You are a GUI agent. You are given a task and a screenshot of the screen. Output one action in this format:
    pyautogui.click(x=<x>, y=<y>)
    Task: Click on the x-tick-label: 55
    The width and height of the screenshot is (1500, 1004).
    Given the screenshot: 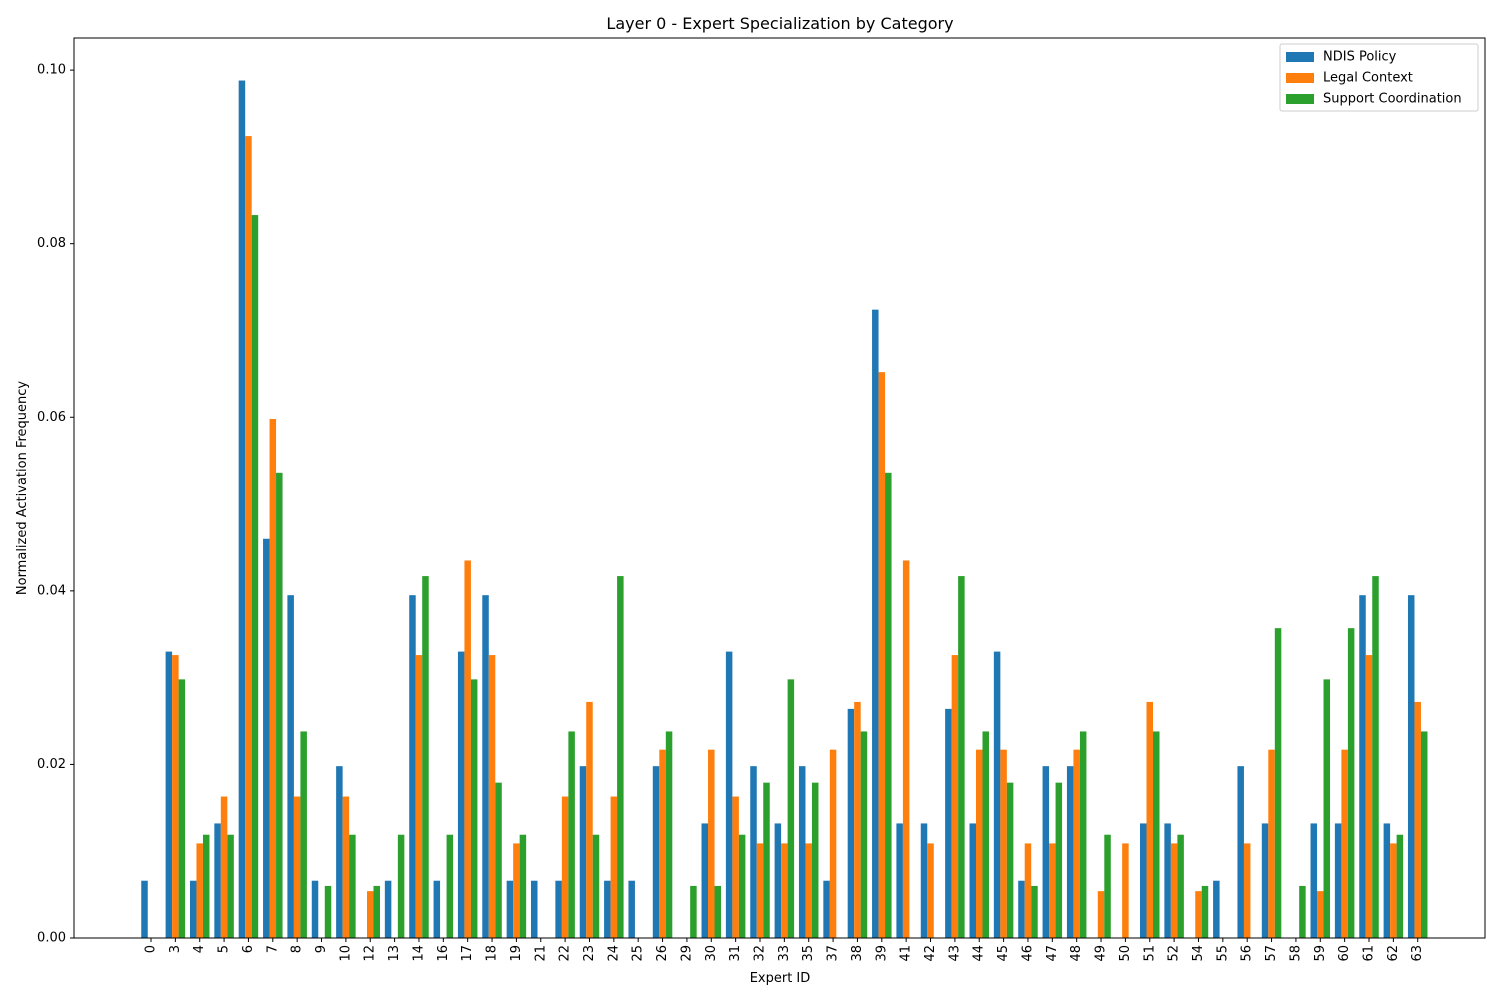 What is the action you would take?
    pyautogui.click(x=1222, y=953)
    